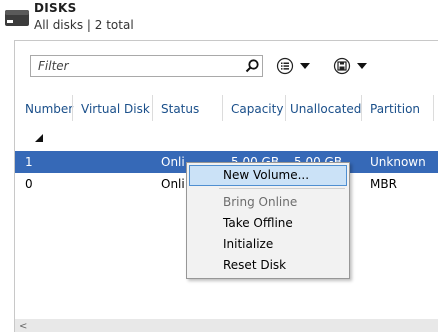  What do you see at coordinates (257, 109) in the screenshot?
I see `column-header-capacity: Capacity` at bounding box center [257, 109].